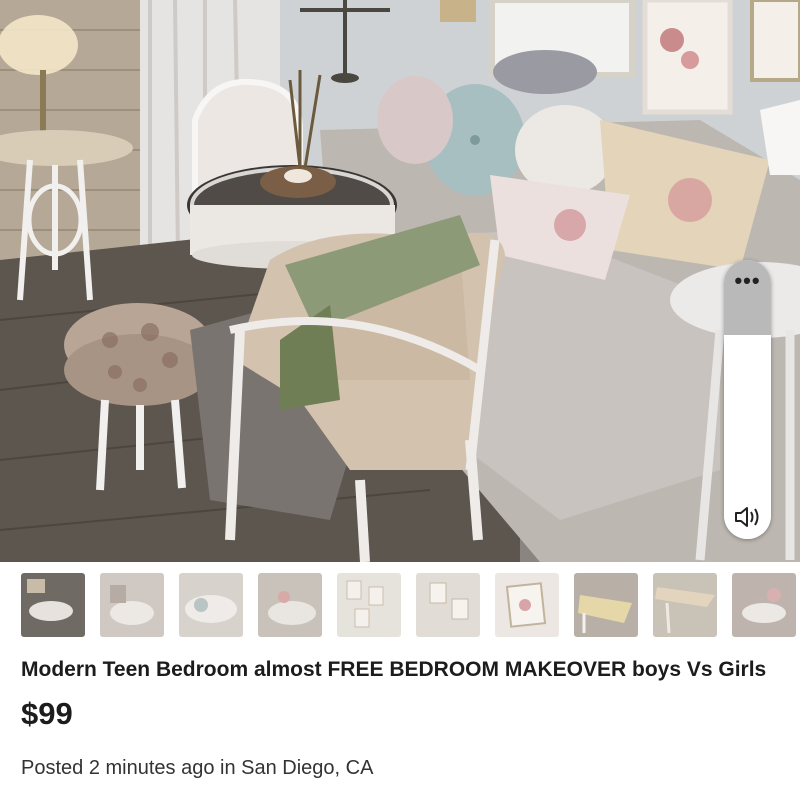  I want to click on posted-info: Posted 2 minutes ago in San Diego, CA, so click(197, 768).